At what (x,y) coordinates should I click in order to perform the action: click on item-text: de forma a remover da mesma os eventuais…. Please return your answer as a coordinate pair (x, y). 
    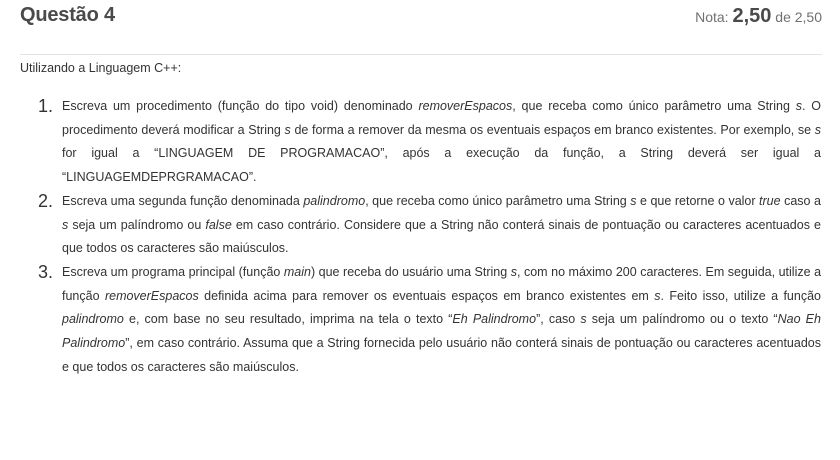
    Looking at the image, I should click on (552, 129).